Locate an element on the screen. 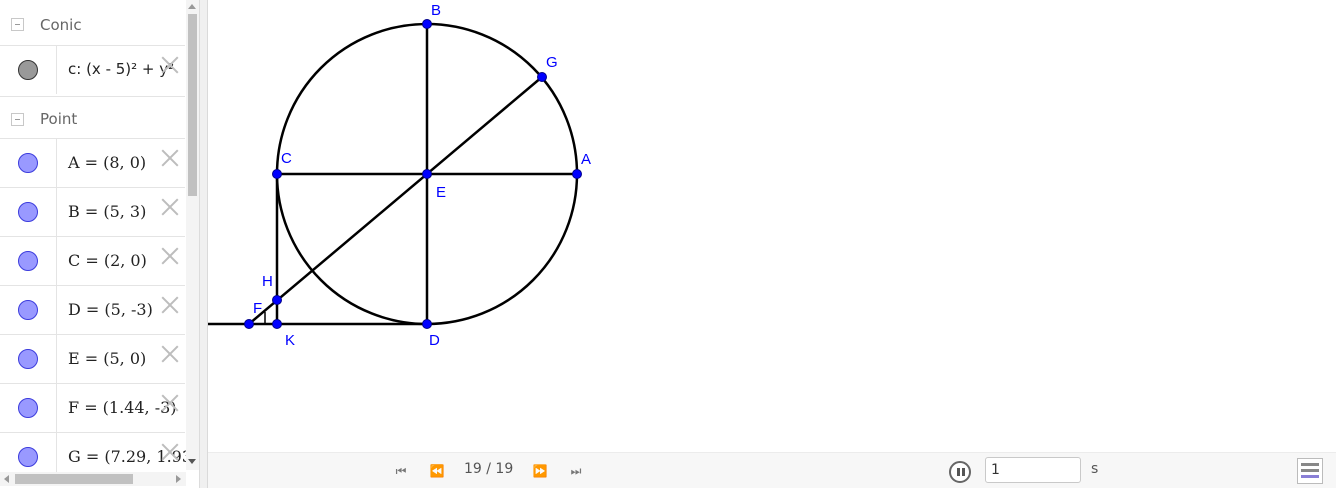 This screenshot has height=488, width=1336. group-header-conic: Conic is located at coordinates (92, 24).